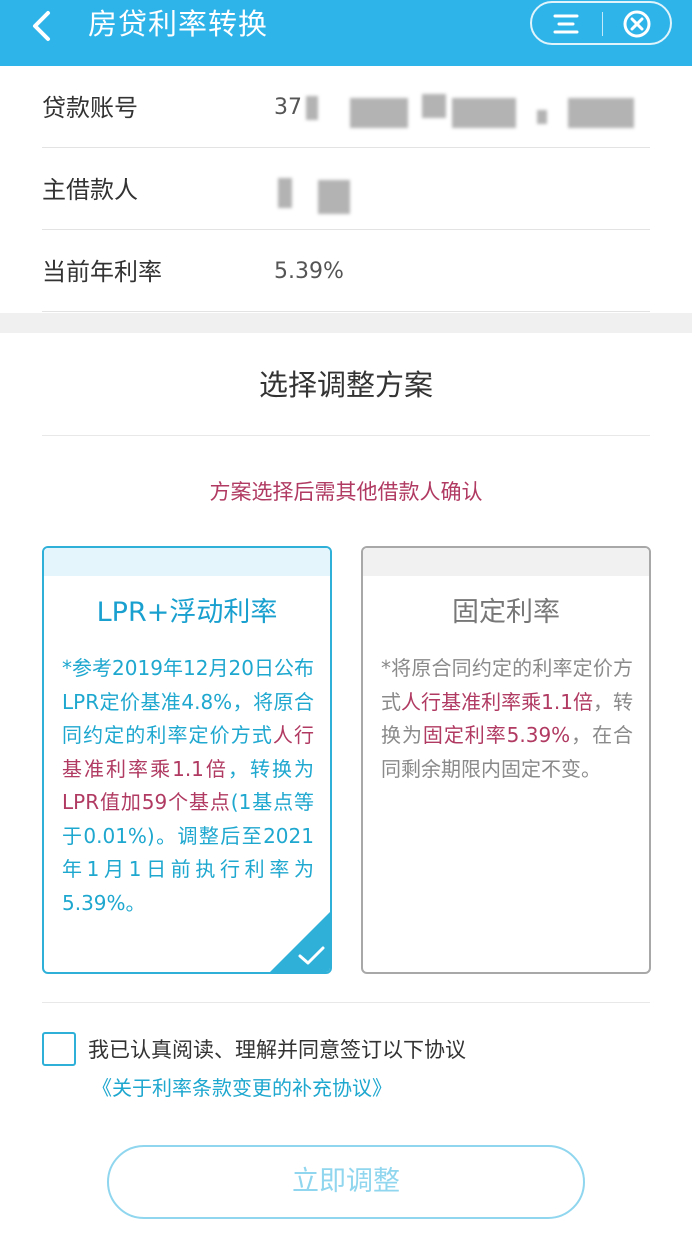  Describe the element at coordinates (346, 33) in the screenshot. I see `app-header: 房贷利率转换` at that location.